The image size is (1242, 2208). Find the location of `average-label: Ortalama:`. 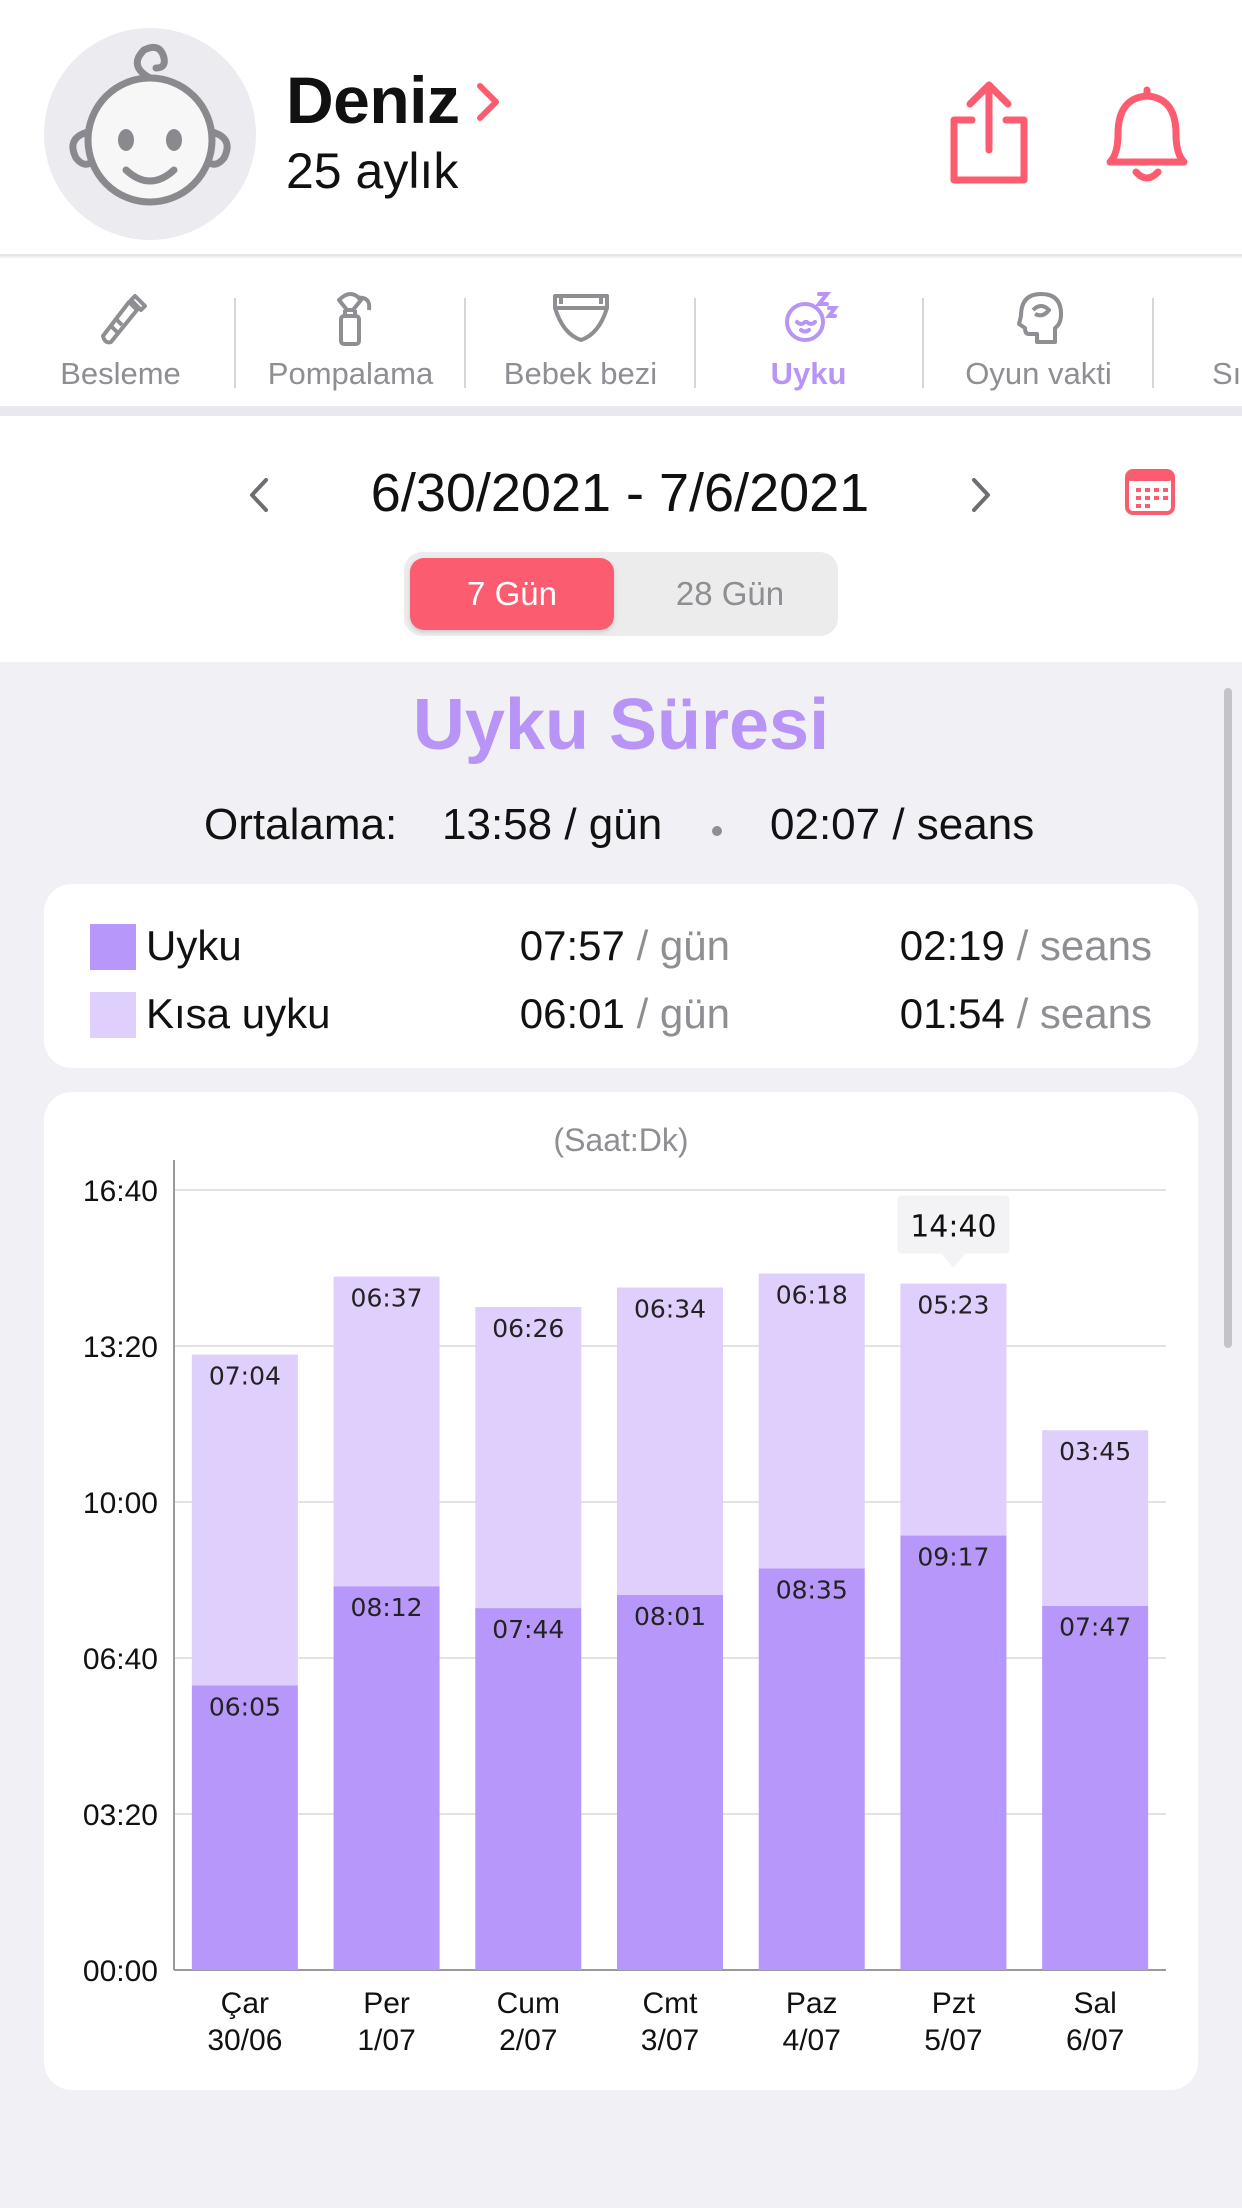

average-label: Ortalama: is located at coordinates (301, 824).